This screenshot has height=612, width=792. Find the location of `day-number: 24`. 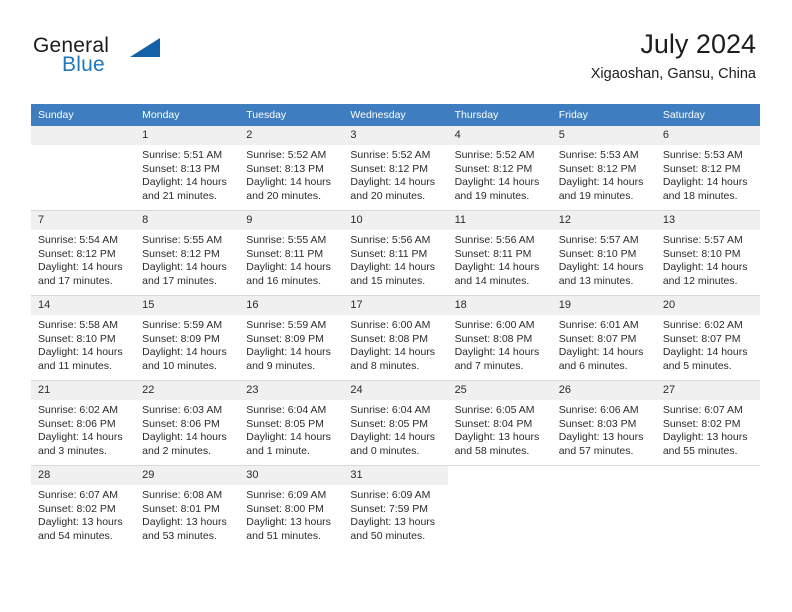

day-number: 24 is located at coordinates (395, 390).